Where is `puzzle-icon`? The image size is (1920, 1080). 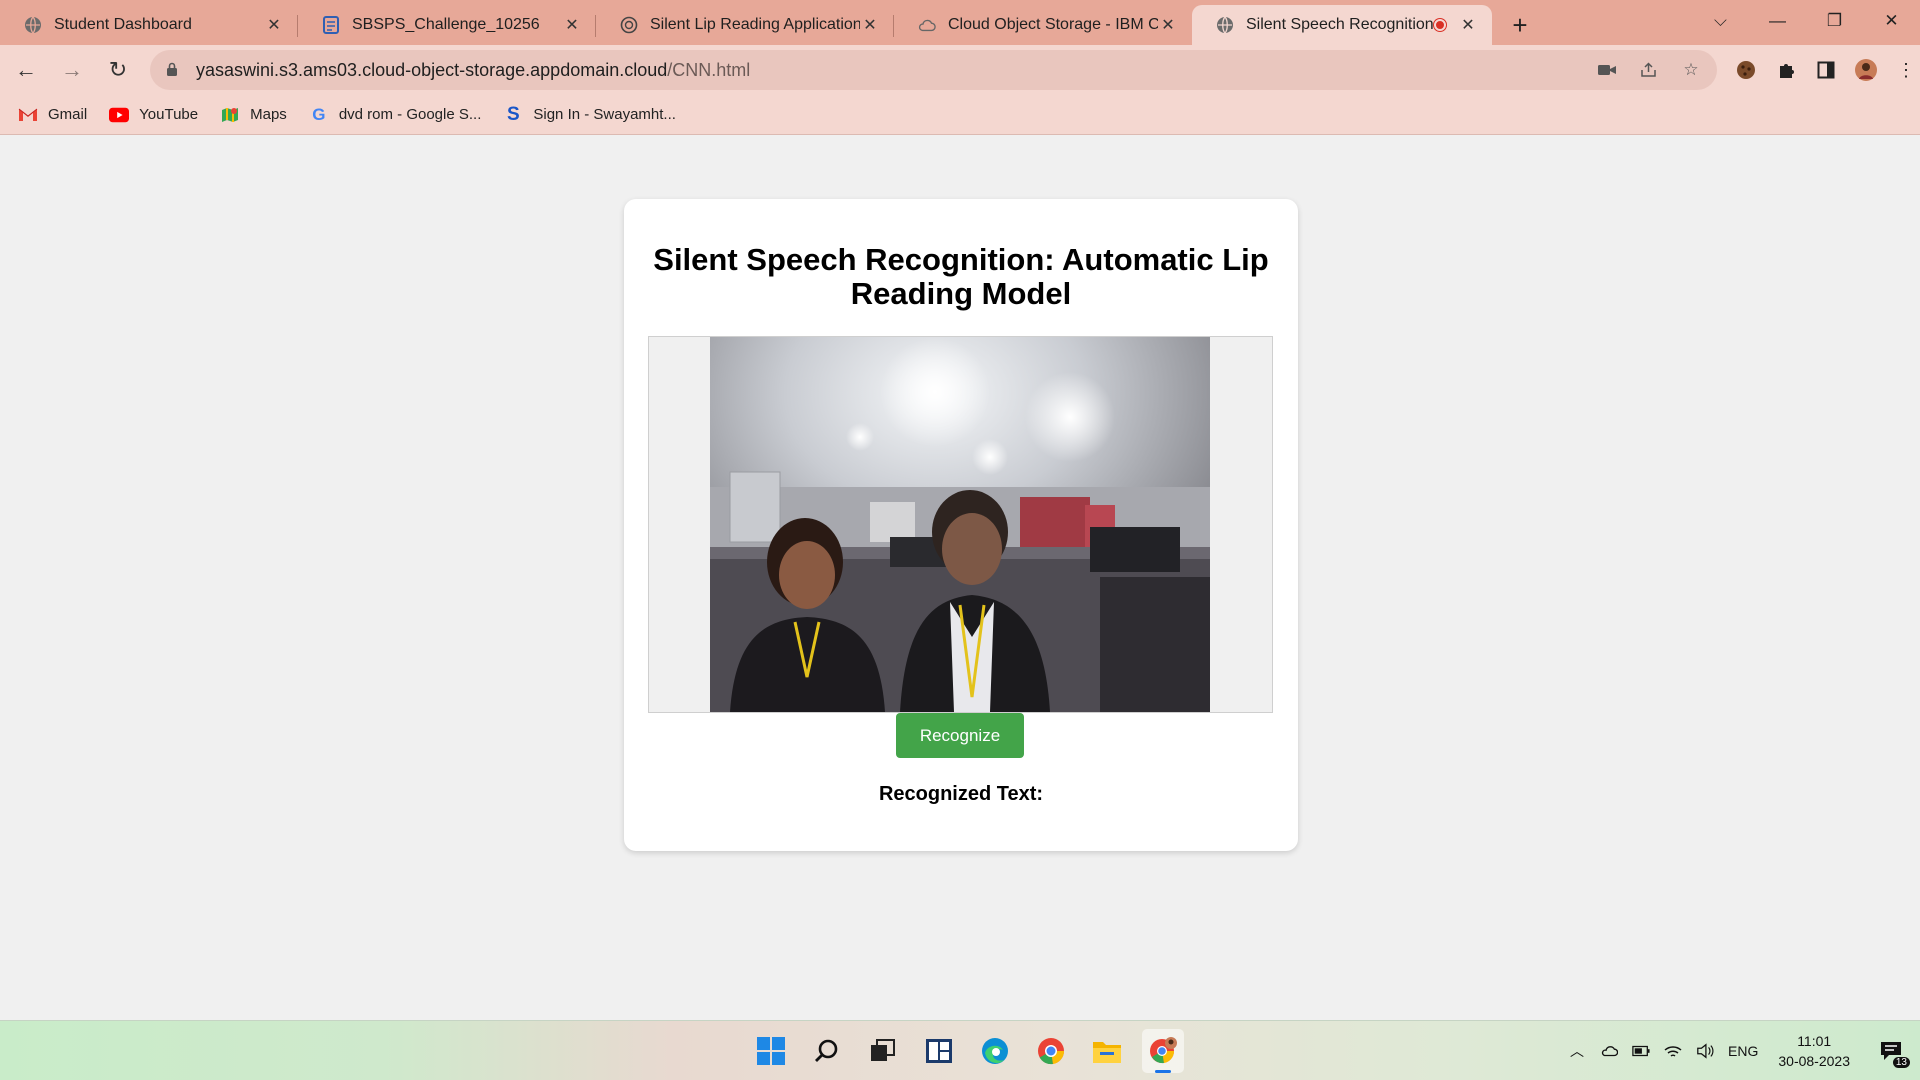
puzzle-icon is located at coordinates (1786, 70).